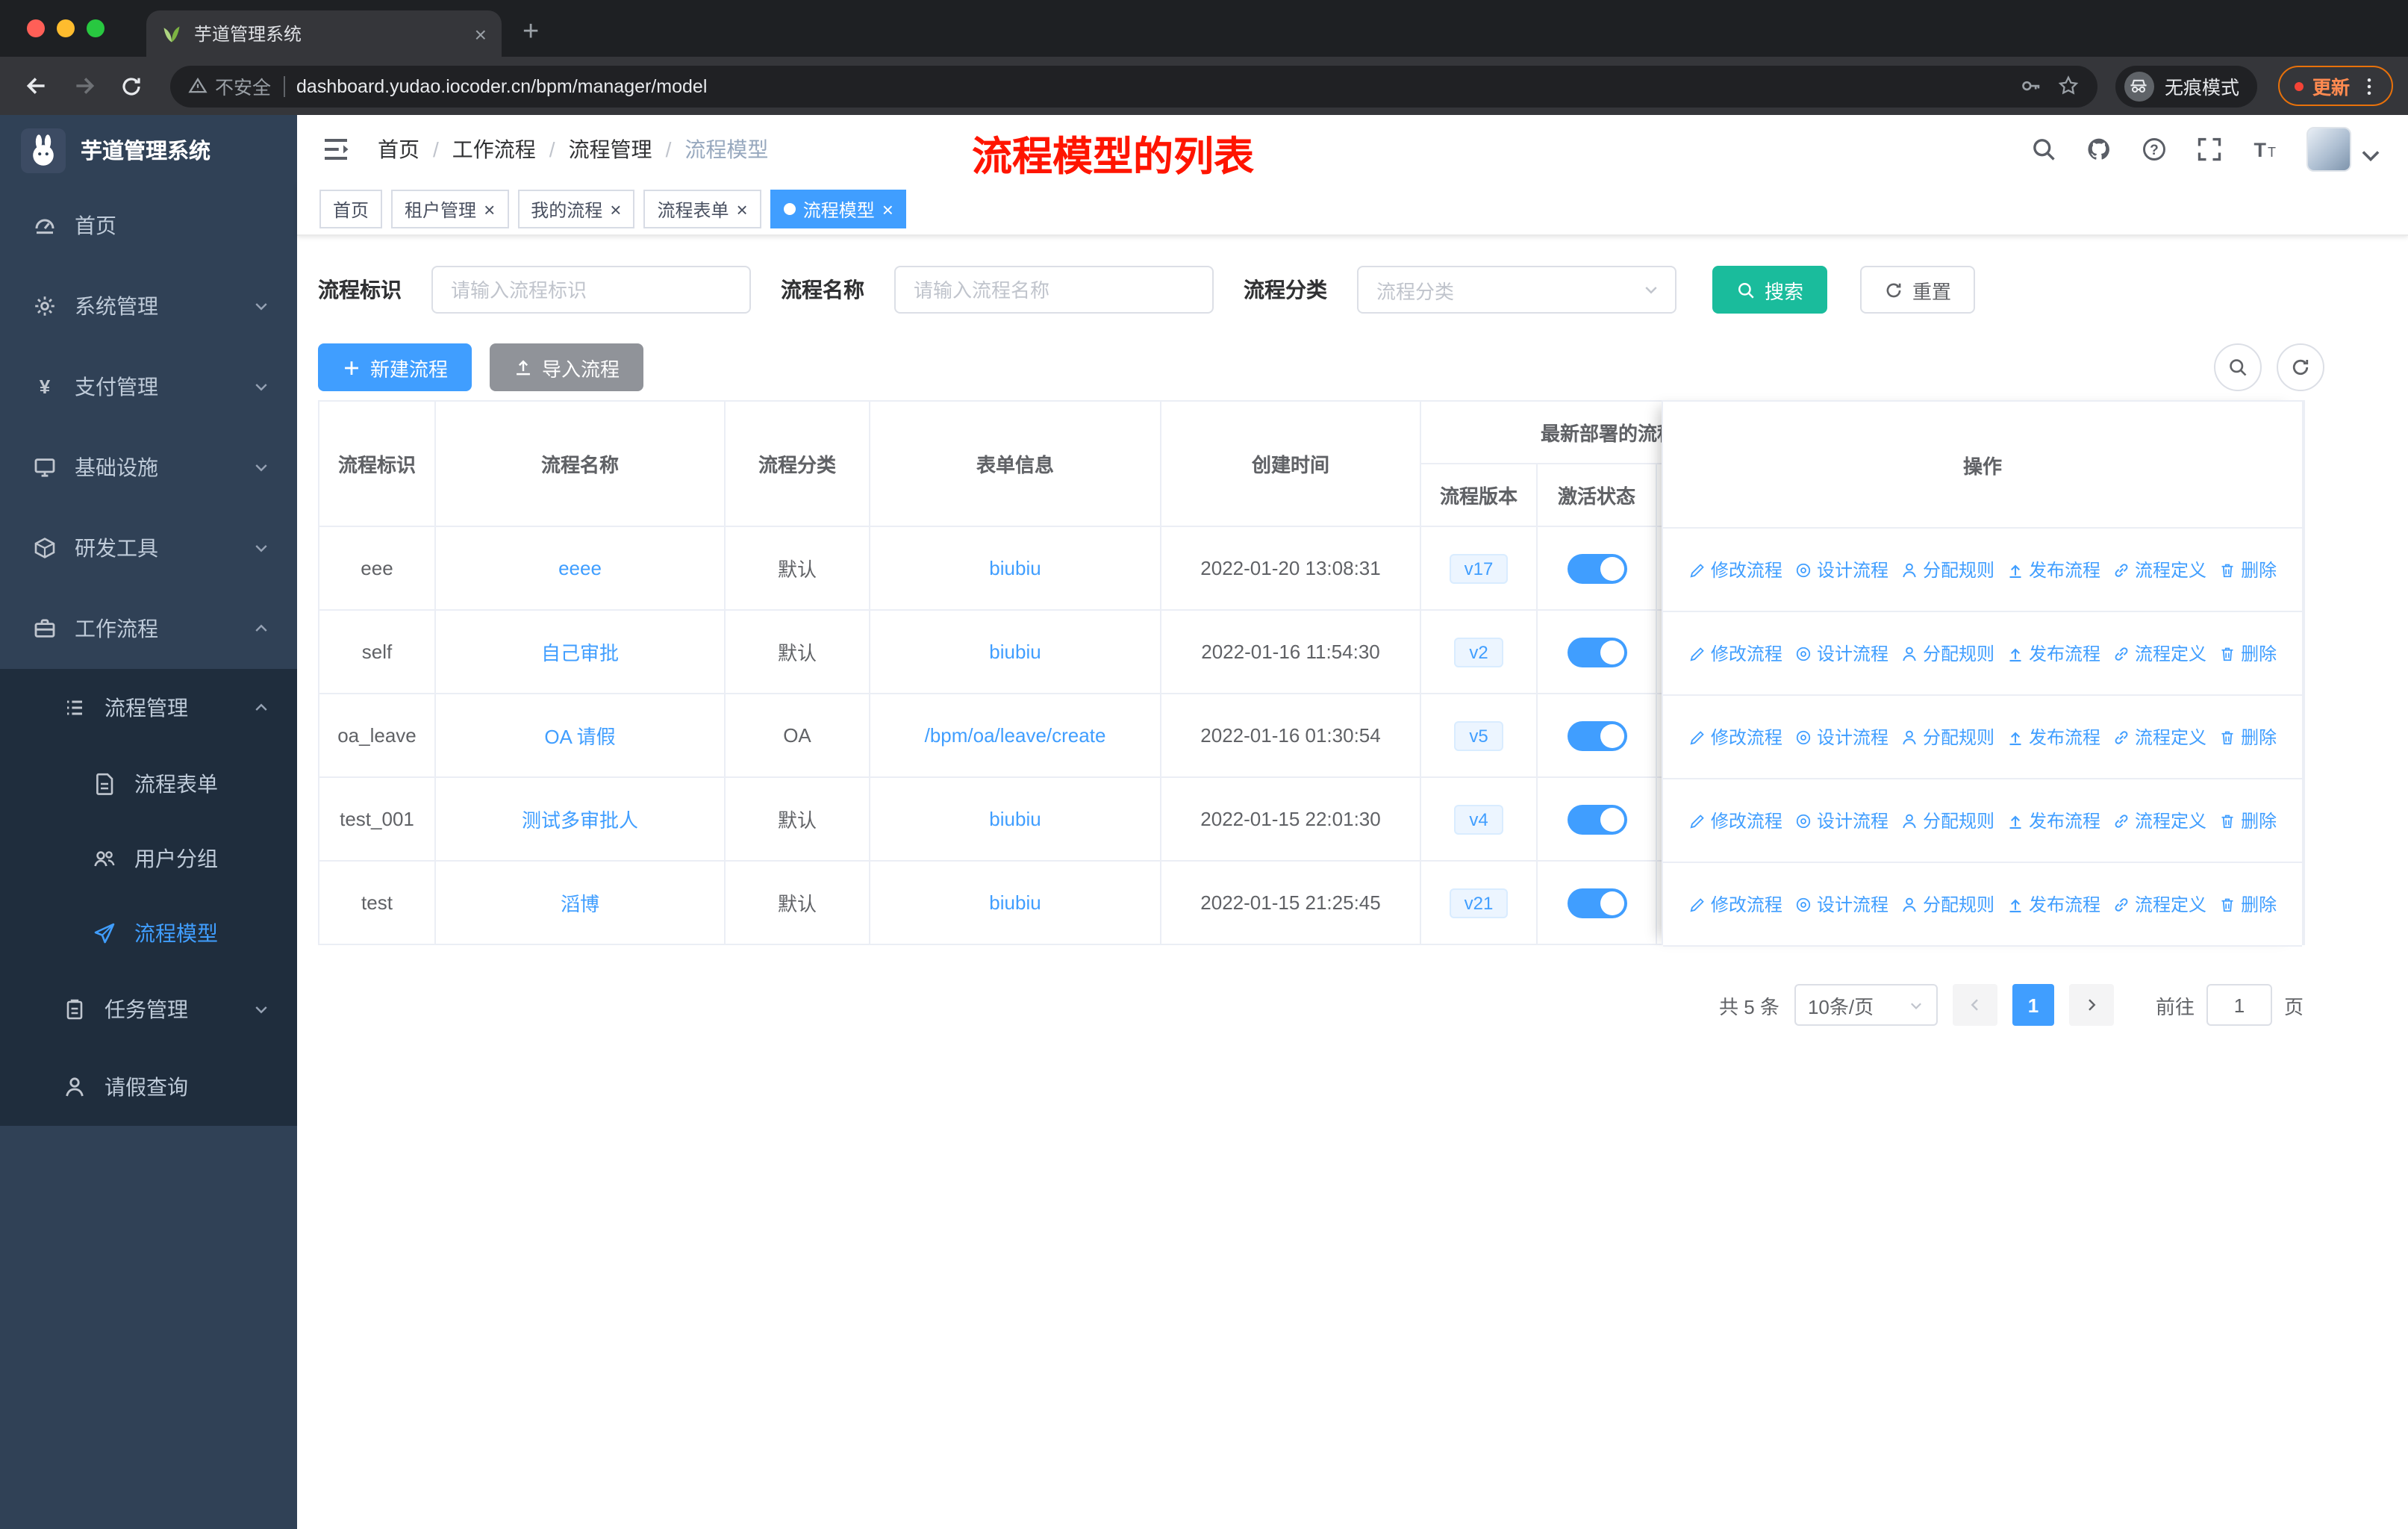  I want to click on sidebar-item-devtools: 研发工具, so click(148, 548).